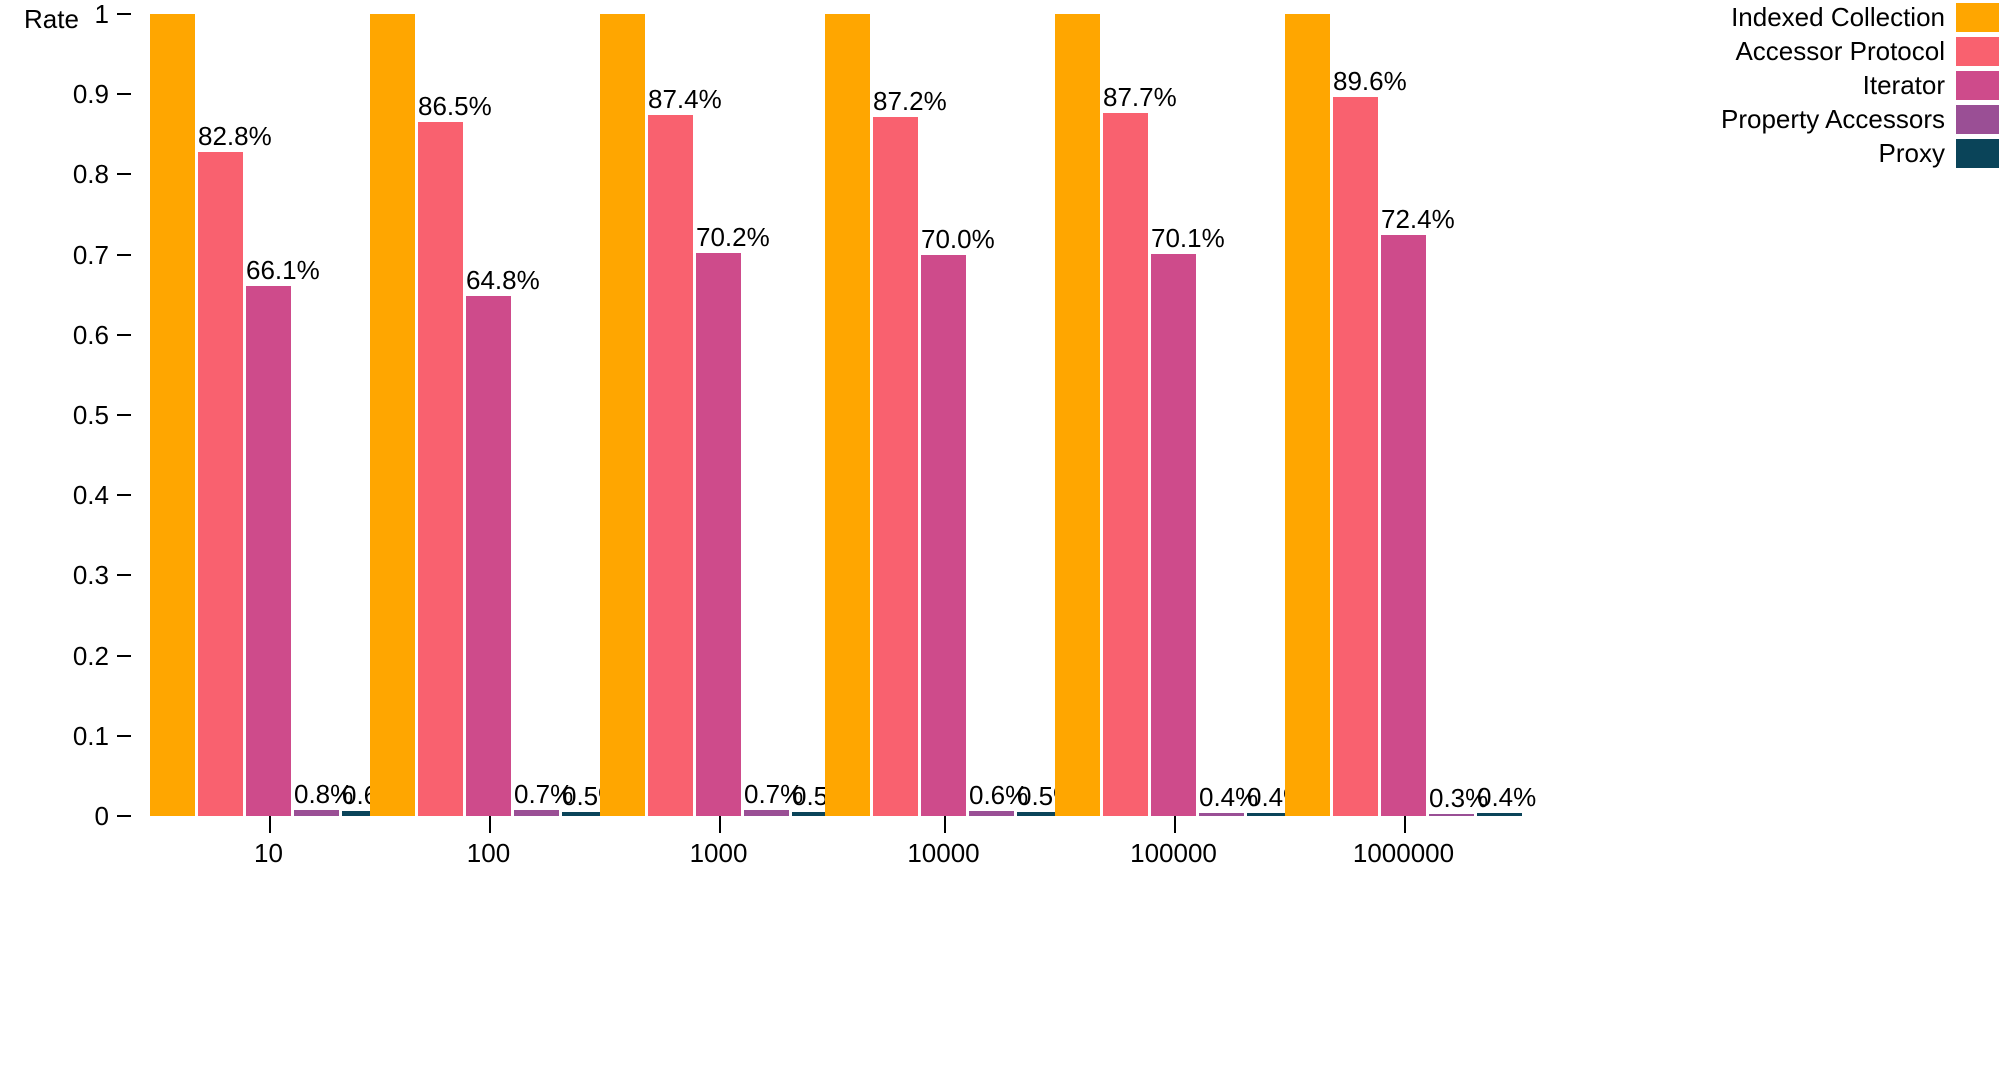 This screenshot has width=2000, height=1078. What do you see at coordinates (910, 100) in the screenshot?
I see `bar-value-label: 87.2%` at bounding box center [910, 100].